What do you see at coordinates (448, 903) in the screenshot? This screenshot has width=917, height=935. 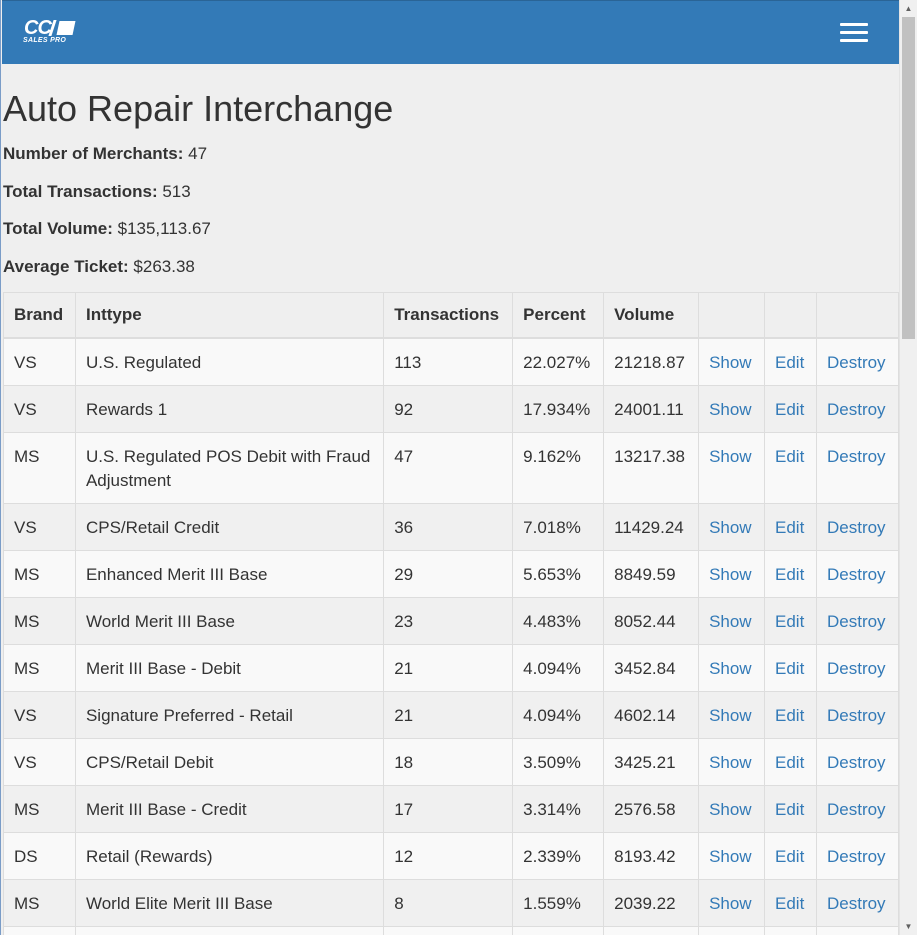 I see `cell-transactions: 8` at bounding box center [448, 903].